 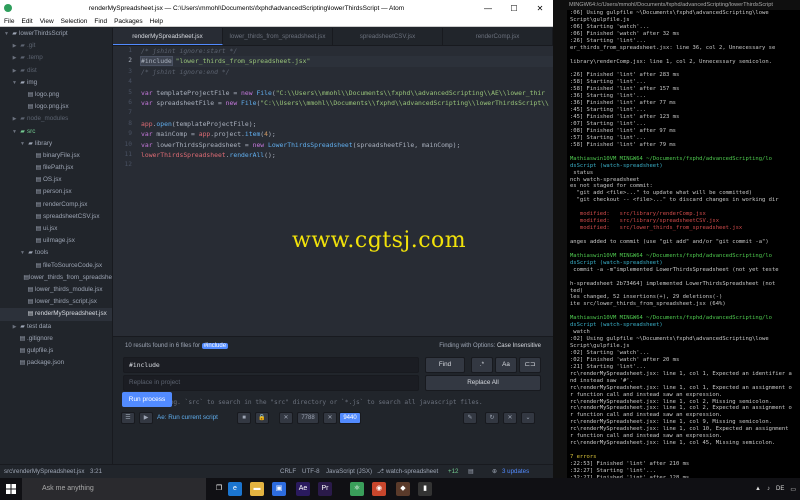 I want to click on whole-word-toggle: ⊏⊐, so click(x=530, y=365).